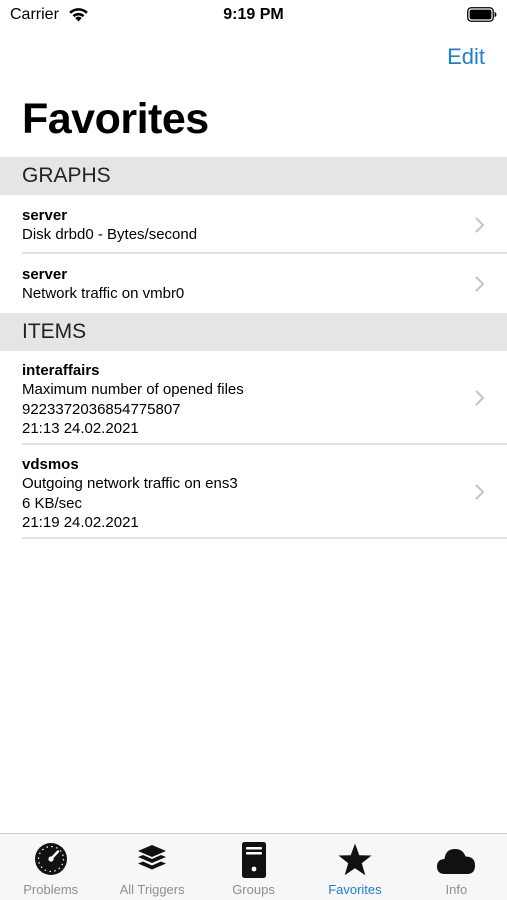  Describe the element at coordinates (456, 889) in the screenshot. I see `tab-label: Info` at that location.